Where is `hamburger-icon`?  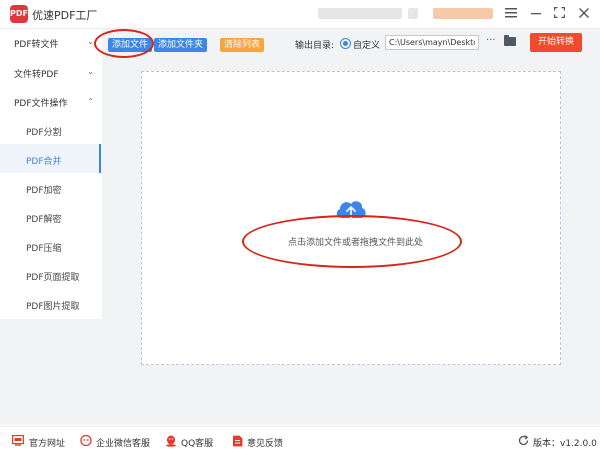
hamburger-icon is located at coordinates (511, 14).